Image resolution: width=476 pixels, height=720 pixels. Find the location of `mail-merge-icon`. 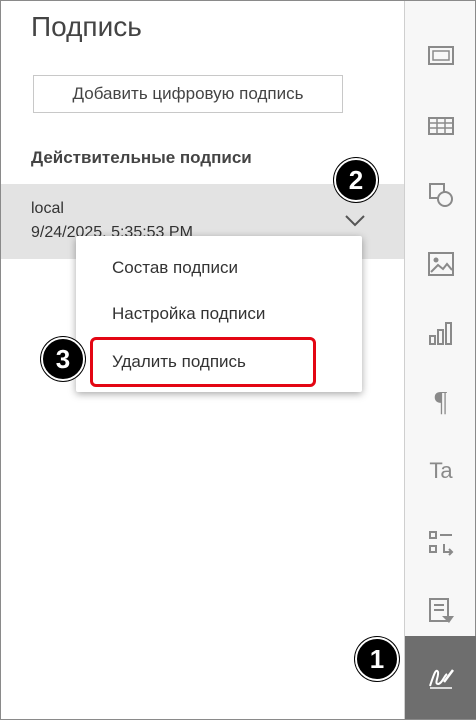

mail-merge-icon is located at coordinates (441, 543).